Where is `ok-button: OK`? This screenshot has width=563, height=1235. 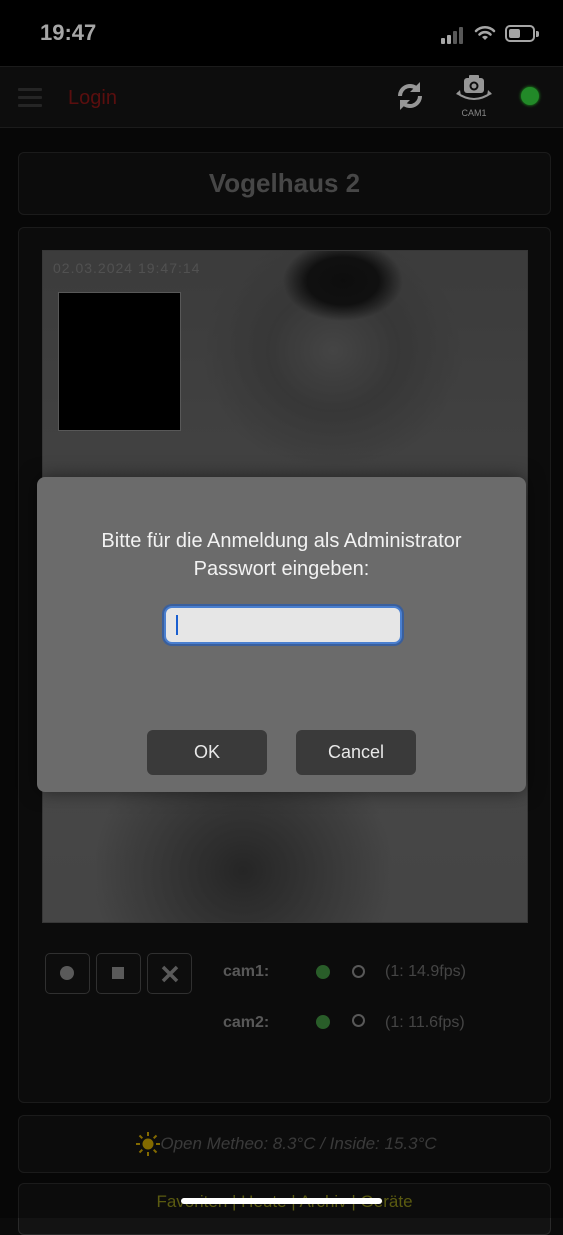
ok-button: OK is located at coordinates (207, 752).